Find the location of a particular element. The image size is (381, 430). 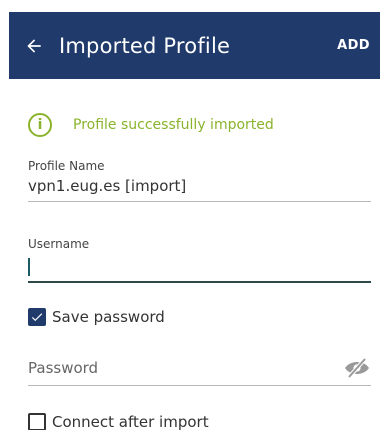

page-title: Imported Profile is located at coordinates (145, 45).